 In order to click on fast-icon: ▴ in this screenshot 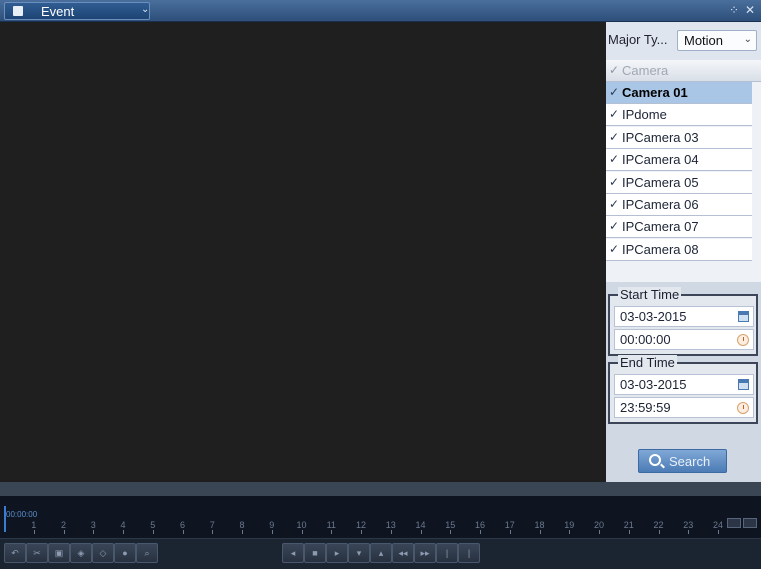, I will do `click(381, 553)`.